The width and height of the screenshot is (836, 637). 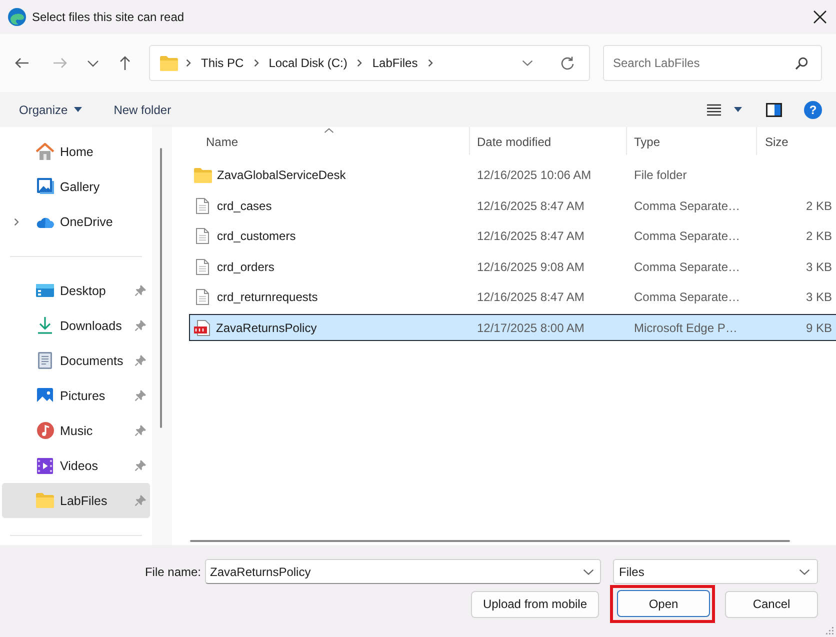 What do you see at coordinates (830, 631) in the screenshot?
I see `resize-grip-icon` at bounding box center [830, 631].